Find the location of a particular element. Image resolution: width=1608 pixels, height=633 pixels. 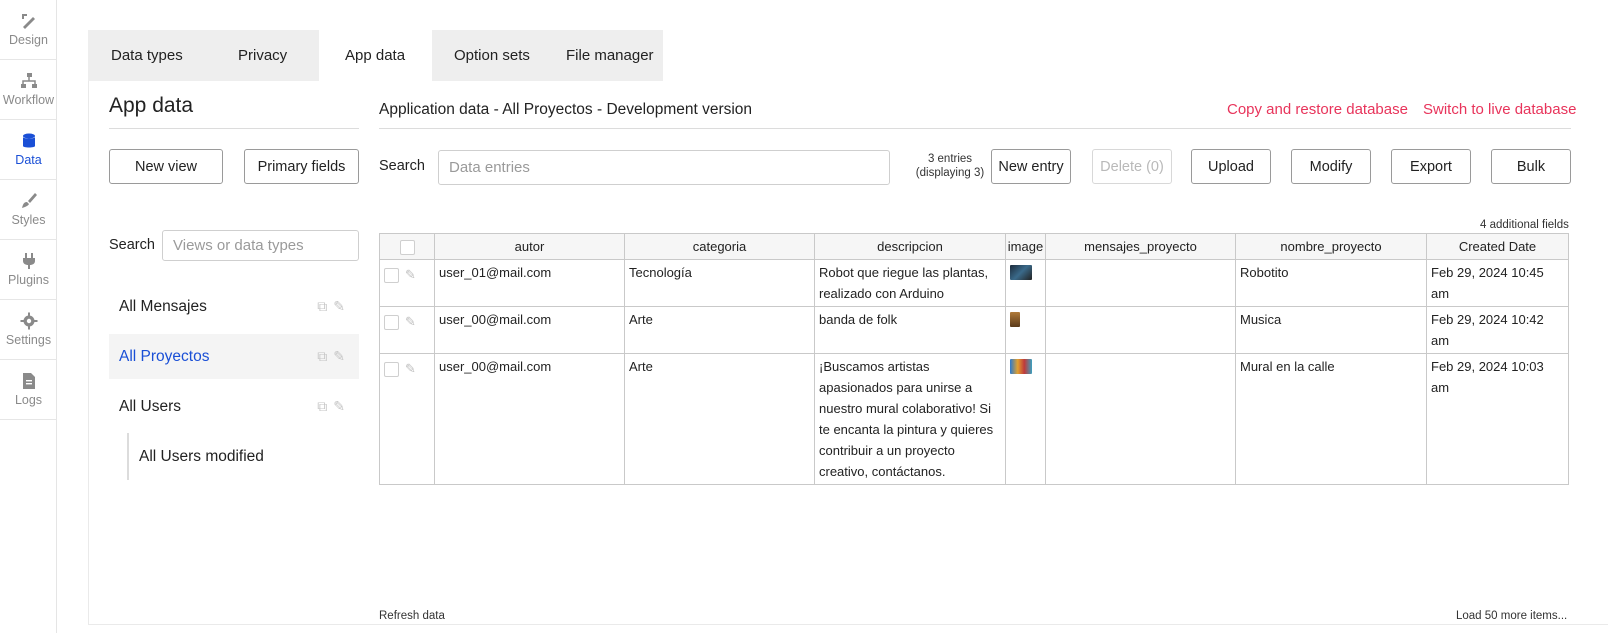

cell-nombre-proyecto: Mural en la calle is located at coordinates (1331, 419).